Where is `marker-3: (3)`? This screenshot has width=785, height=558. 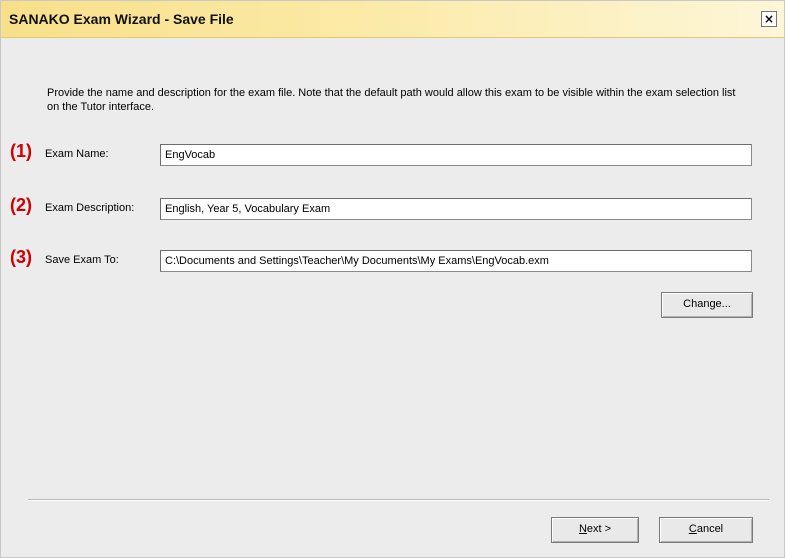 marker-3: (3) is located at coordinates (21, 257).